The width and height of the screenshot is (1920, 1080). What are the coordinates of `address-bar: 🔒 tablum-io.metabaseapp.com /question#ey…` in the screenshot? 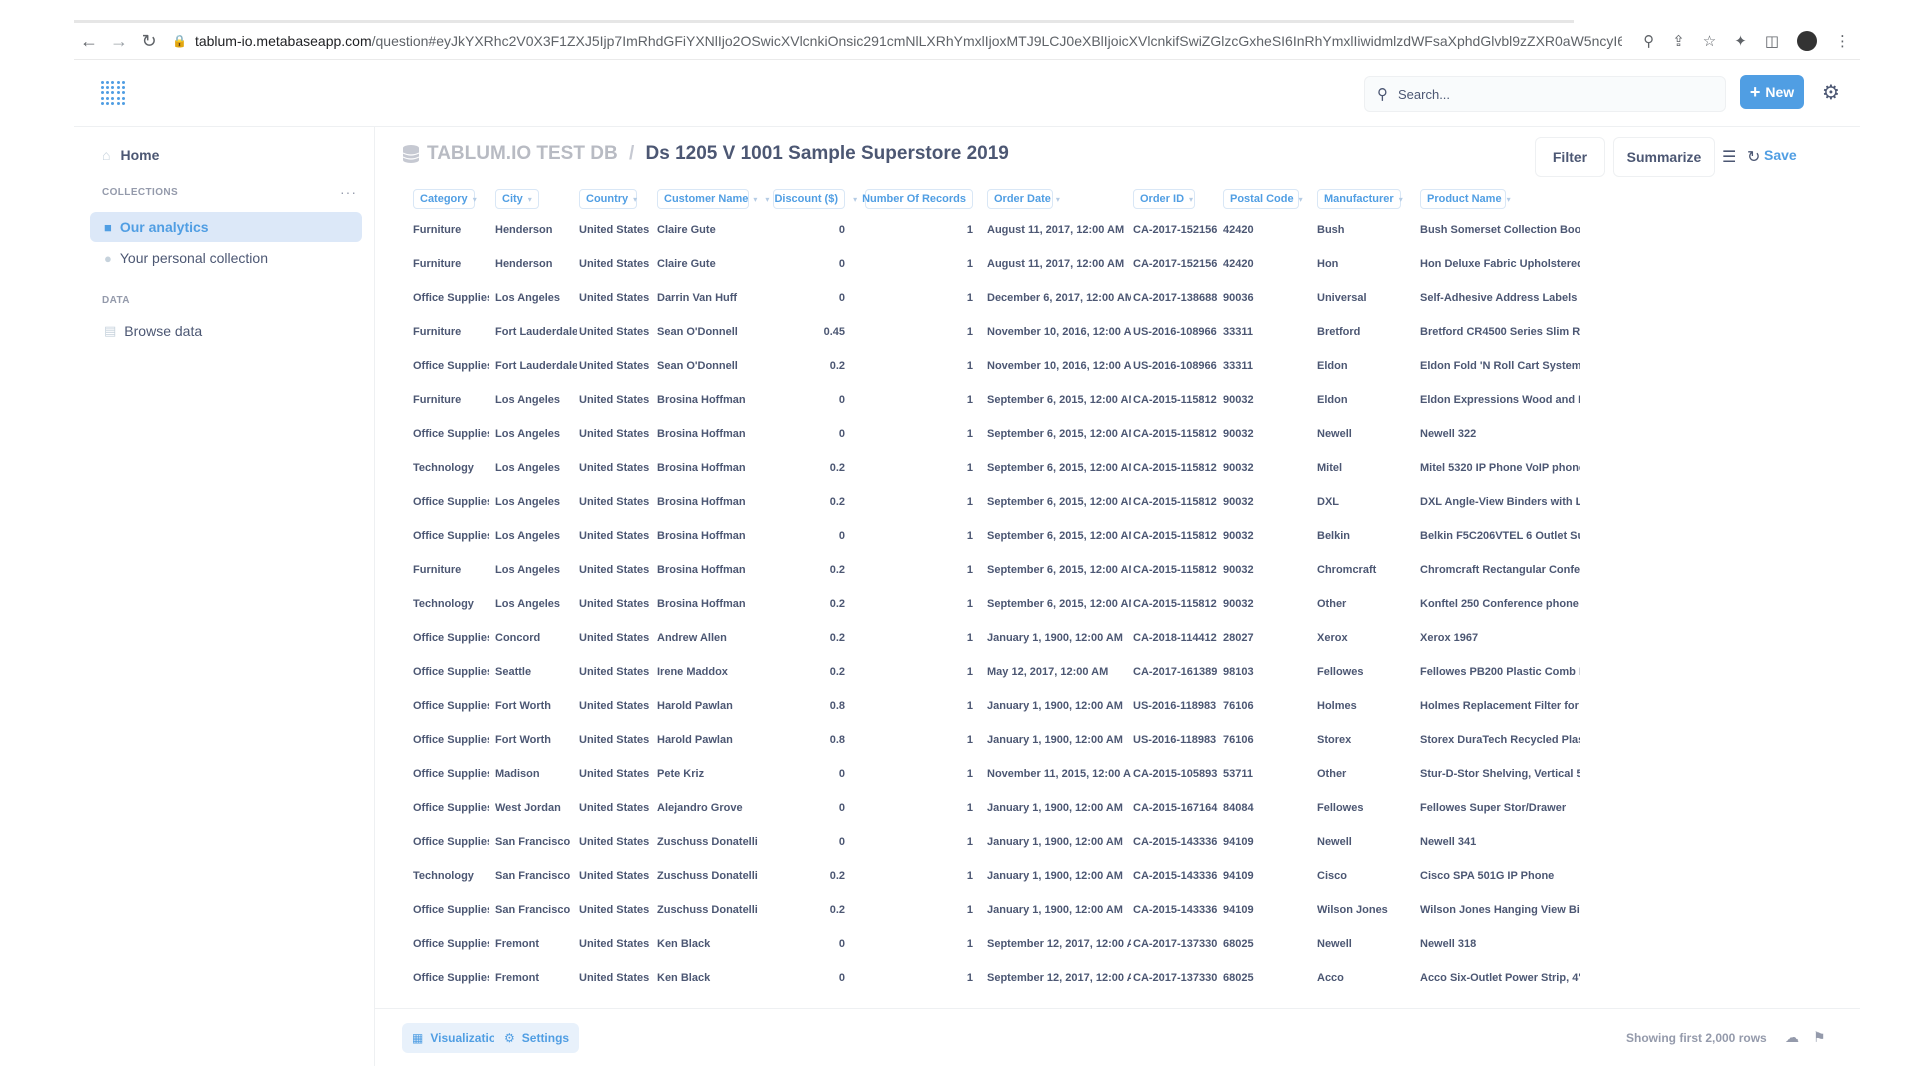 It's located at (897, 41).